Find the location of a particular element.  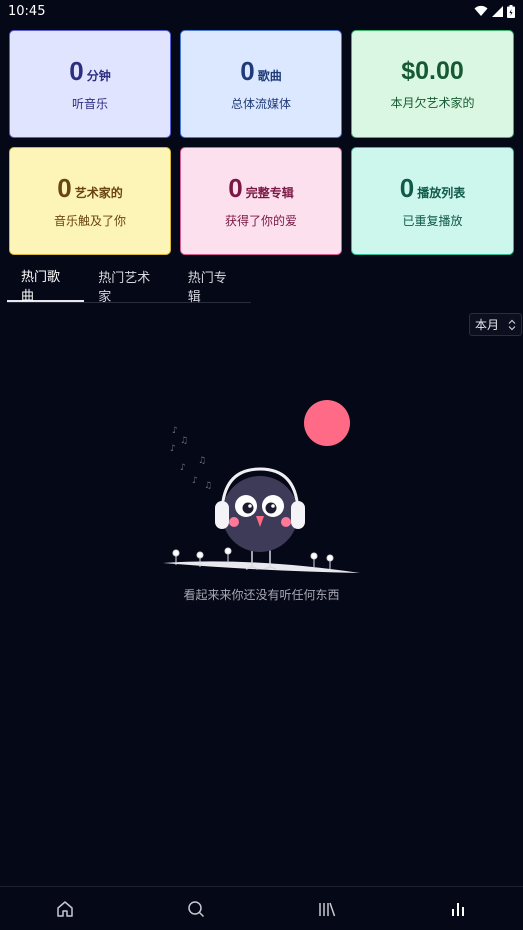

owed-value: $0.00 is located at coordinates (432, 71).